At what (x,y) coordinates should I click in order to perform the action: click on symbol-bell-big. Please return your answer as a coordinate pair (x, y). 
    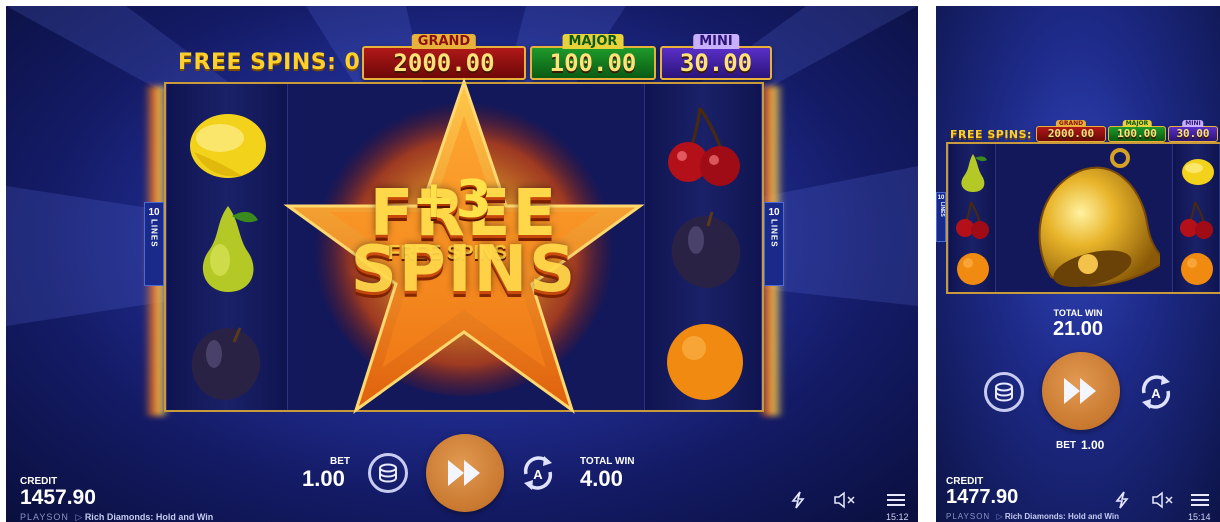
    Looking at the image, I should click on (1099, 217).